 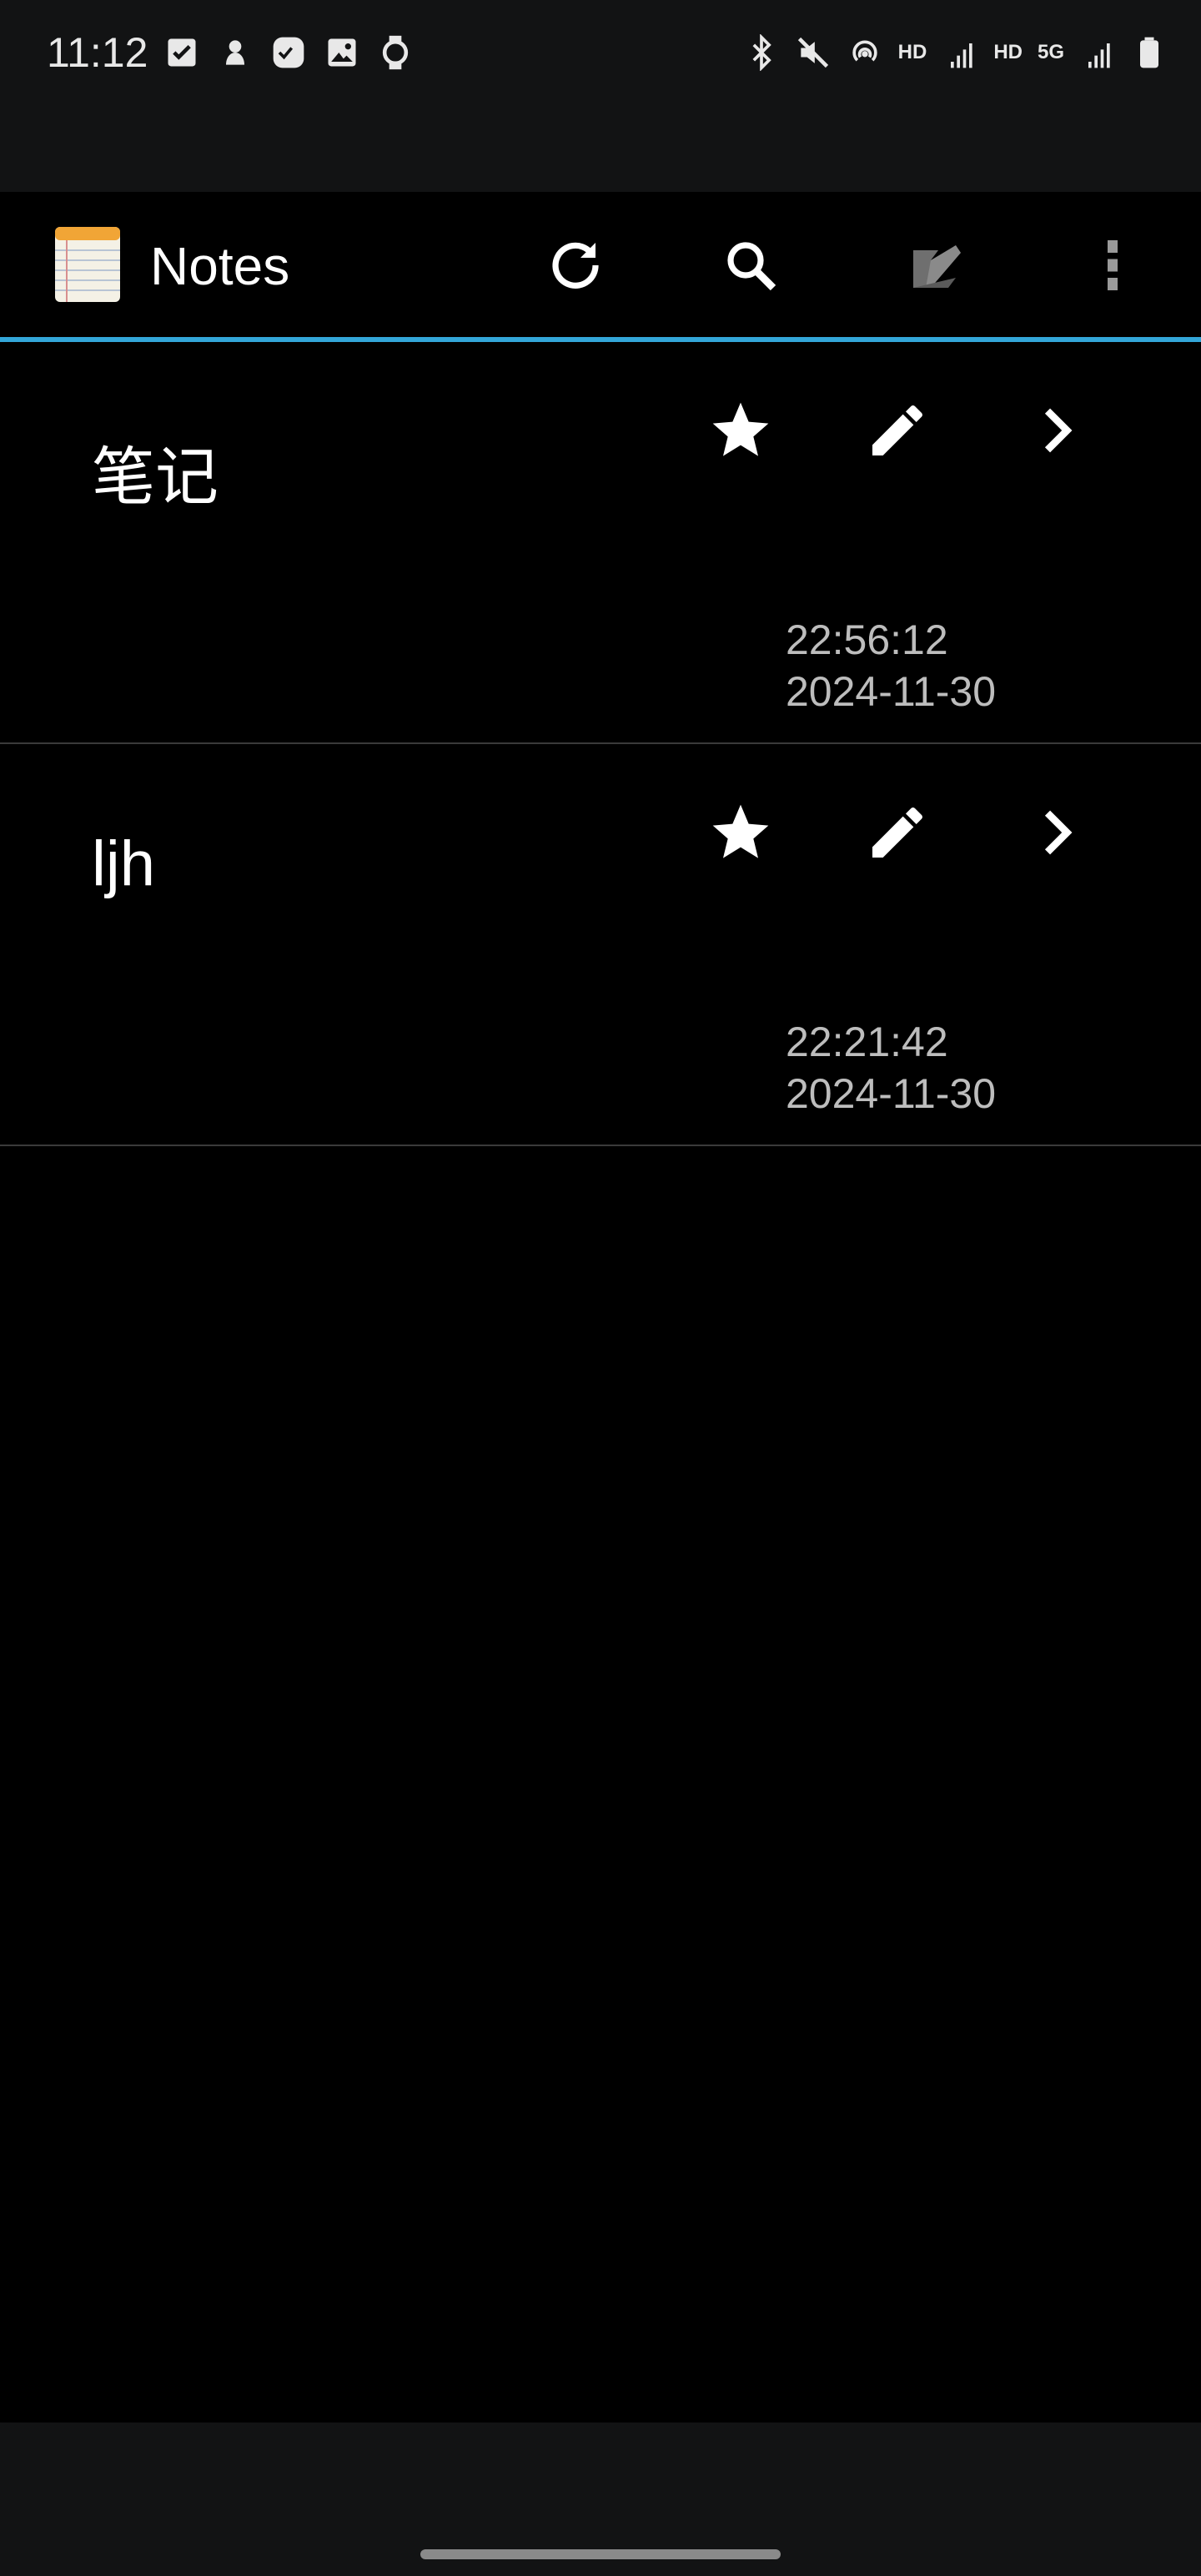 I want to click on watch-icon, so click(x=396, y=52).